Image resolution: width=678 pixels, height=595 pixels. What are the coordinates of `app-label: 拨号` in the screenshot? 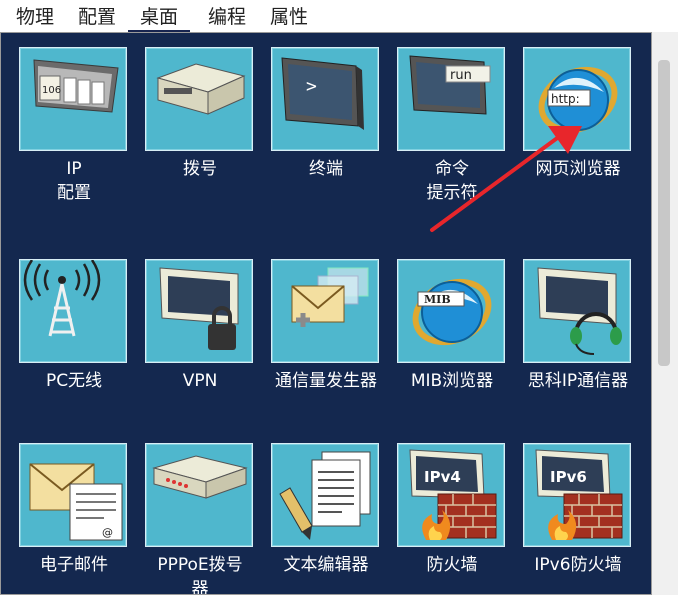 It's located at (200, 169).